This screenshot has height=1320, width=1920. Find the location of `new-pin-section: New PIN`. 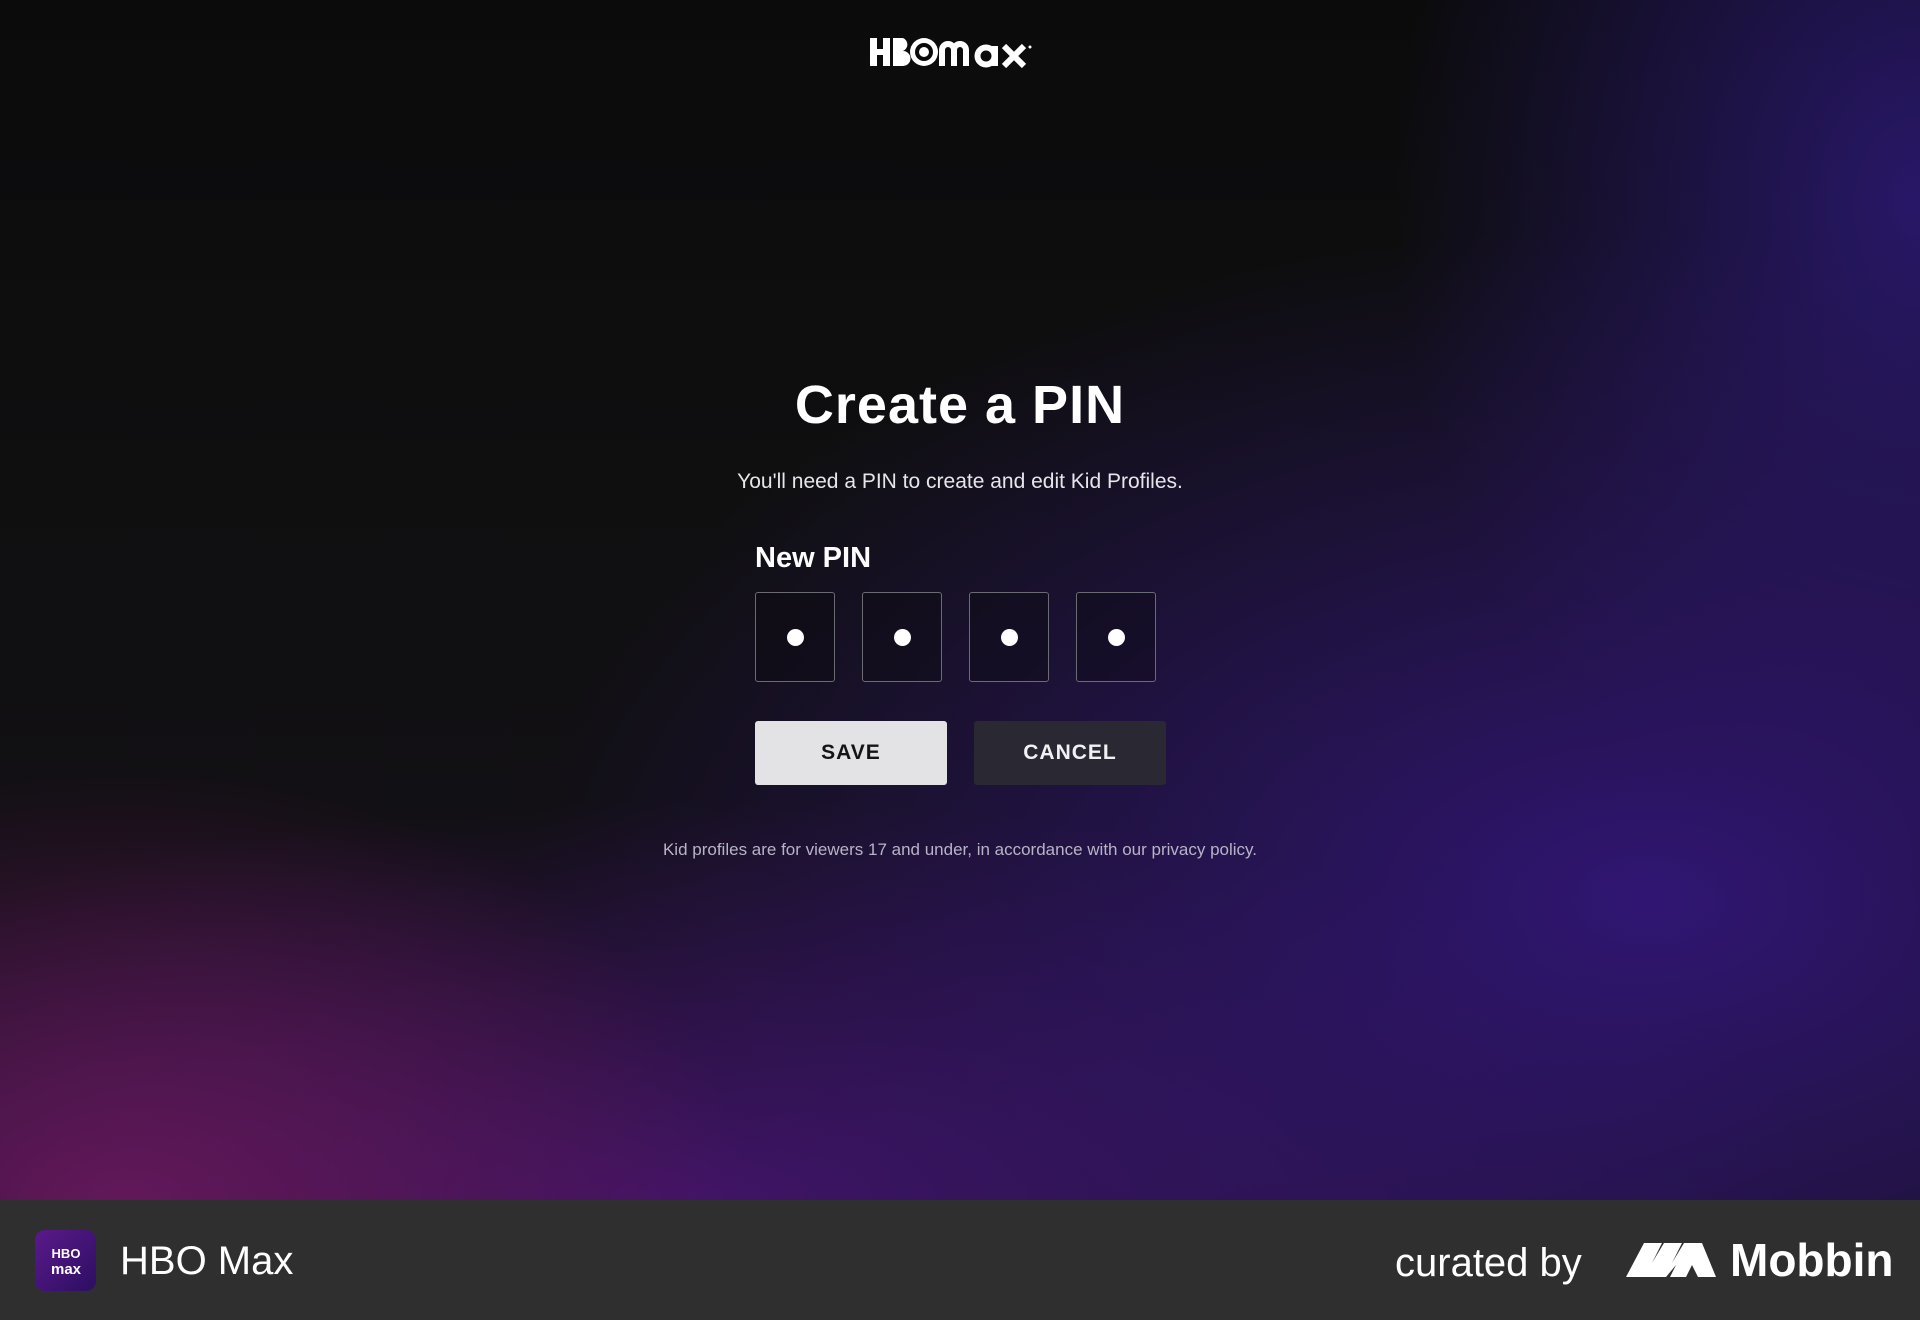

new-pin-section: New PIN is located at coordinates (965, 611).